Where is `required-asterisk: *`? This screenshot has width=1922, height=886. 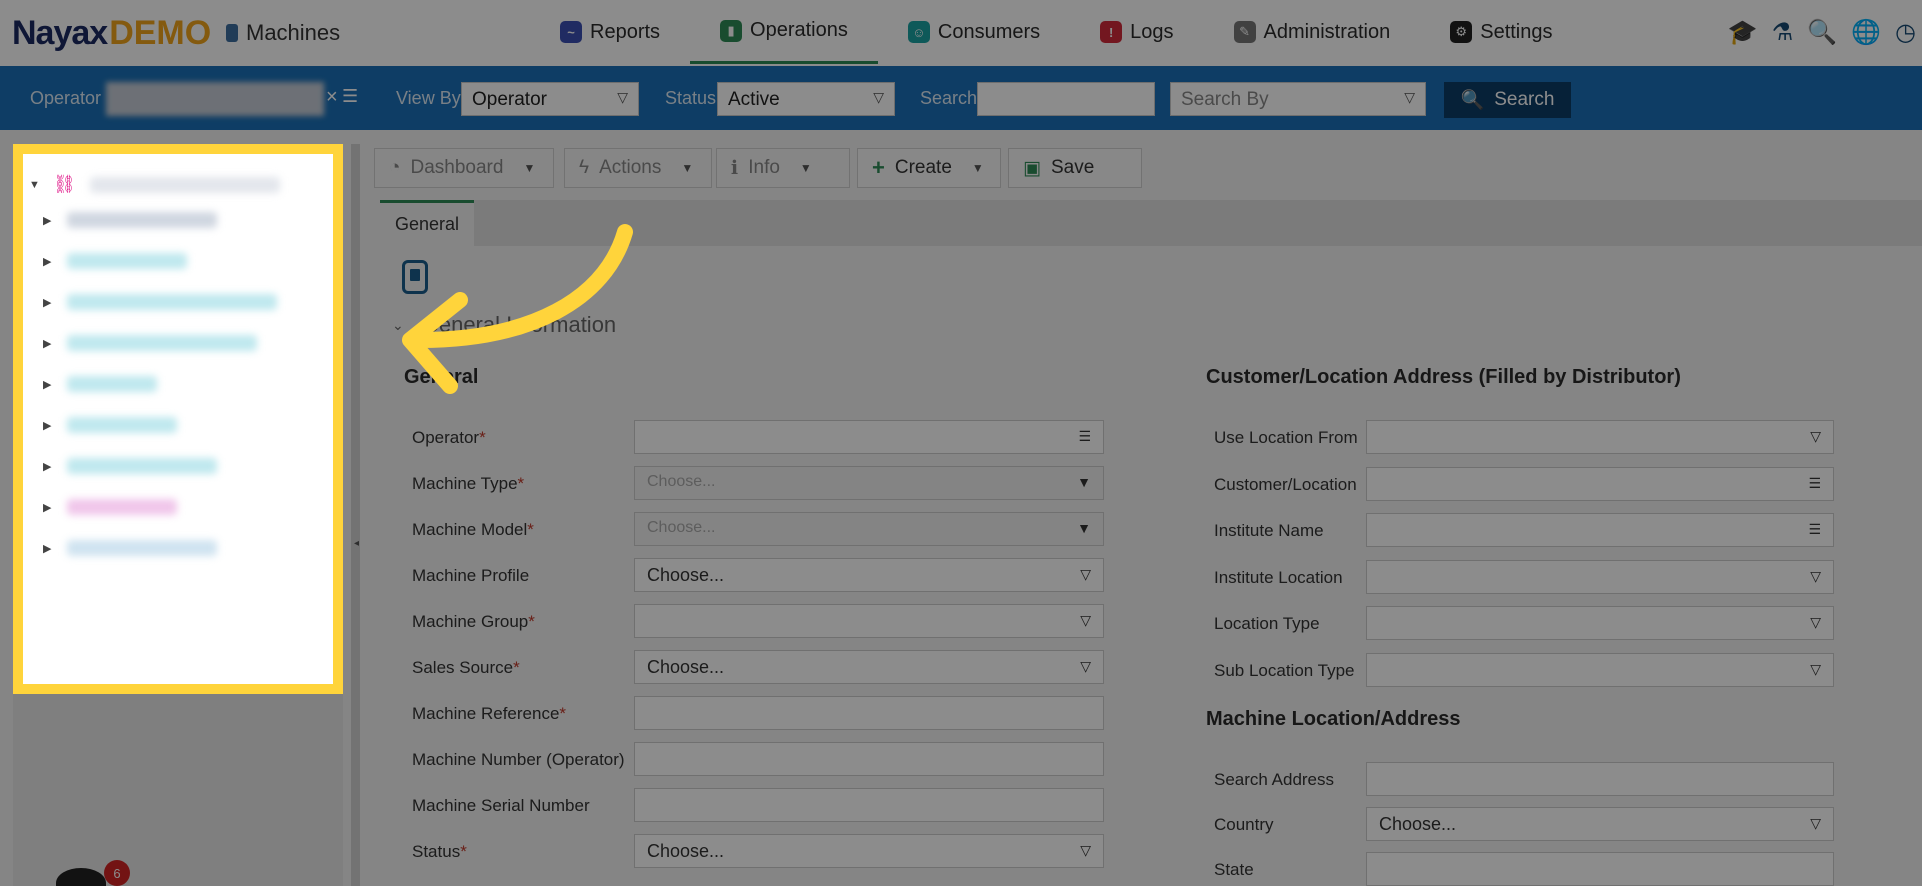 required-asterisk: * is located at coordinates (521, 483).